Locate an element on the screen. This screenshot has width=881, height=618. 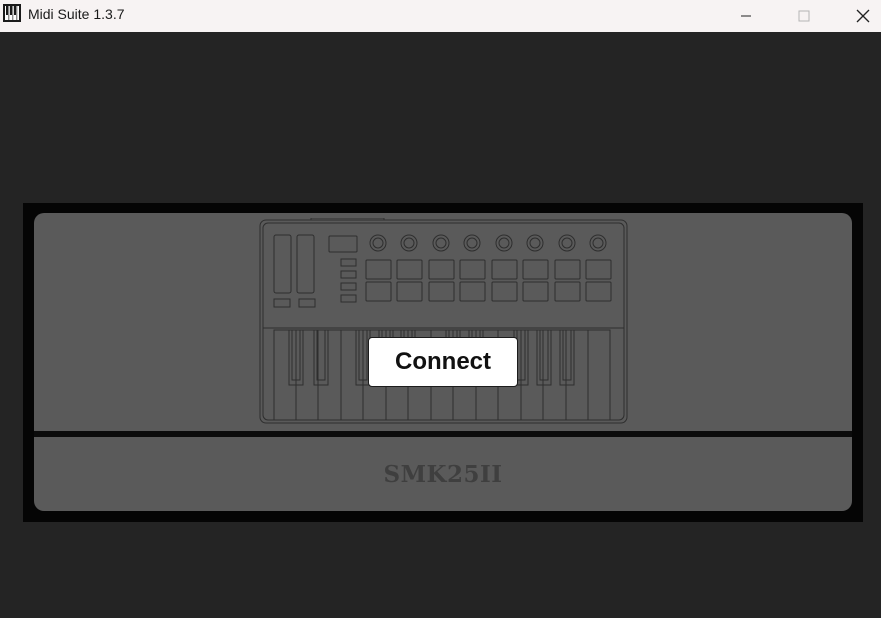
midi-keyboard-illustration is located at coordinates (443, 321).